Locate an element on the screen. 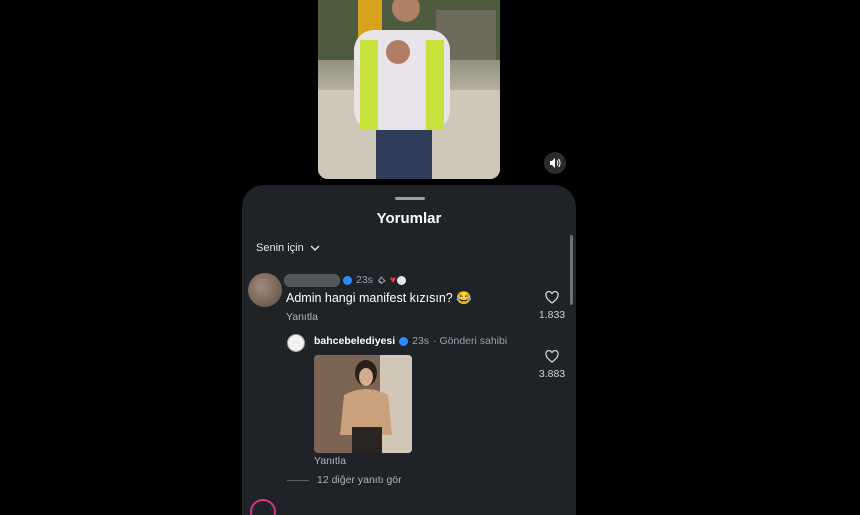 This screenshot has height=515, width=860. divider is located at coordinates (298, 480).